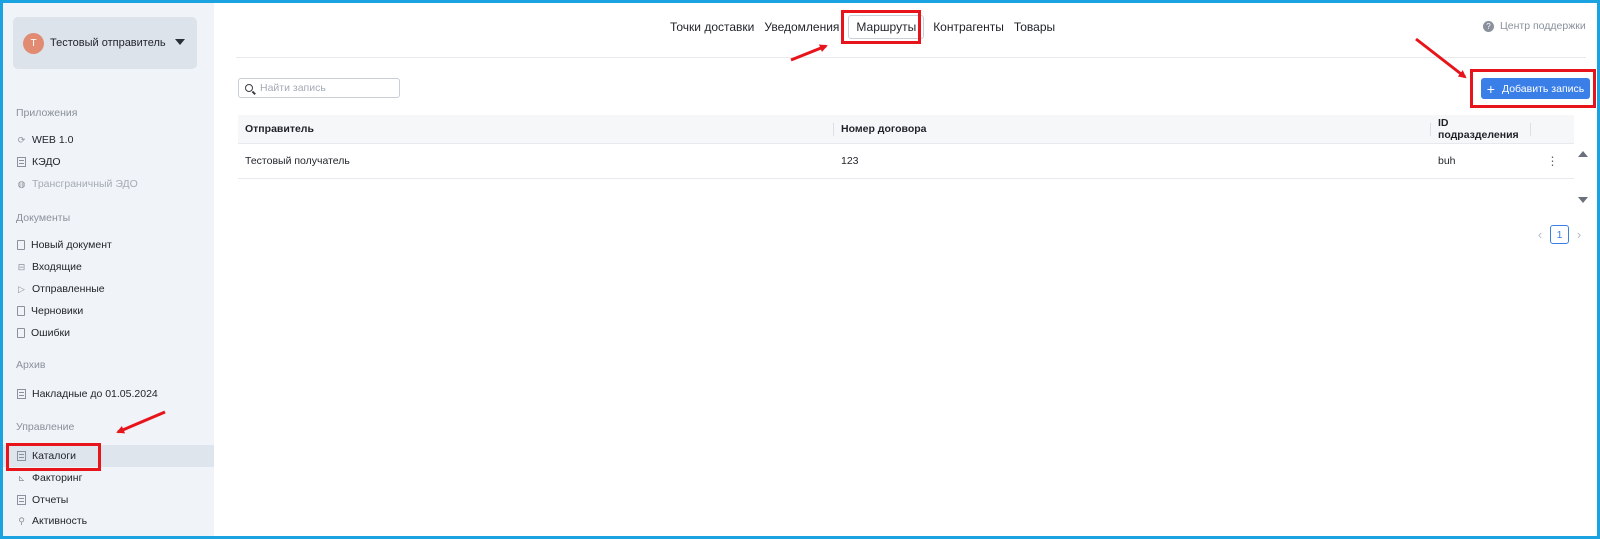 The image size is (1600, 539). Describe the element at coordinates (536, 129) in the screenshot. I see `column-header-sender: Отправитель` at that location.